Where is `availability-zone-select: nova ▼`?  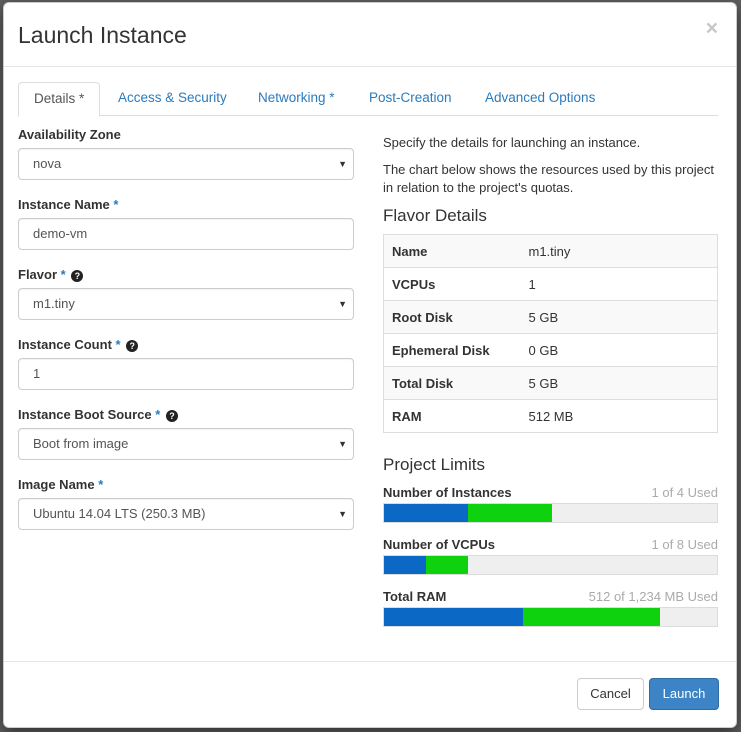
availability-zone-select: nova ▼ is located at coordinates (186, 164).